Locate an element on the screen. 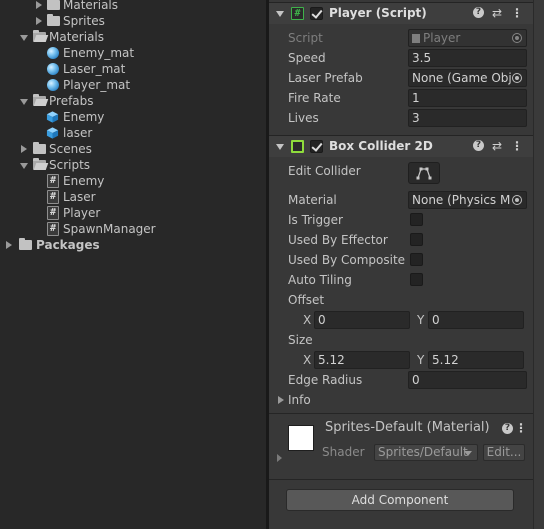  info-label: Info is located at coordinates (299, 400).